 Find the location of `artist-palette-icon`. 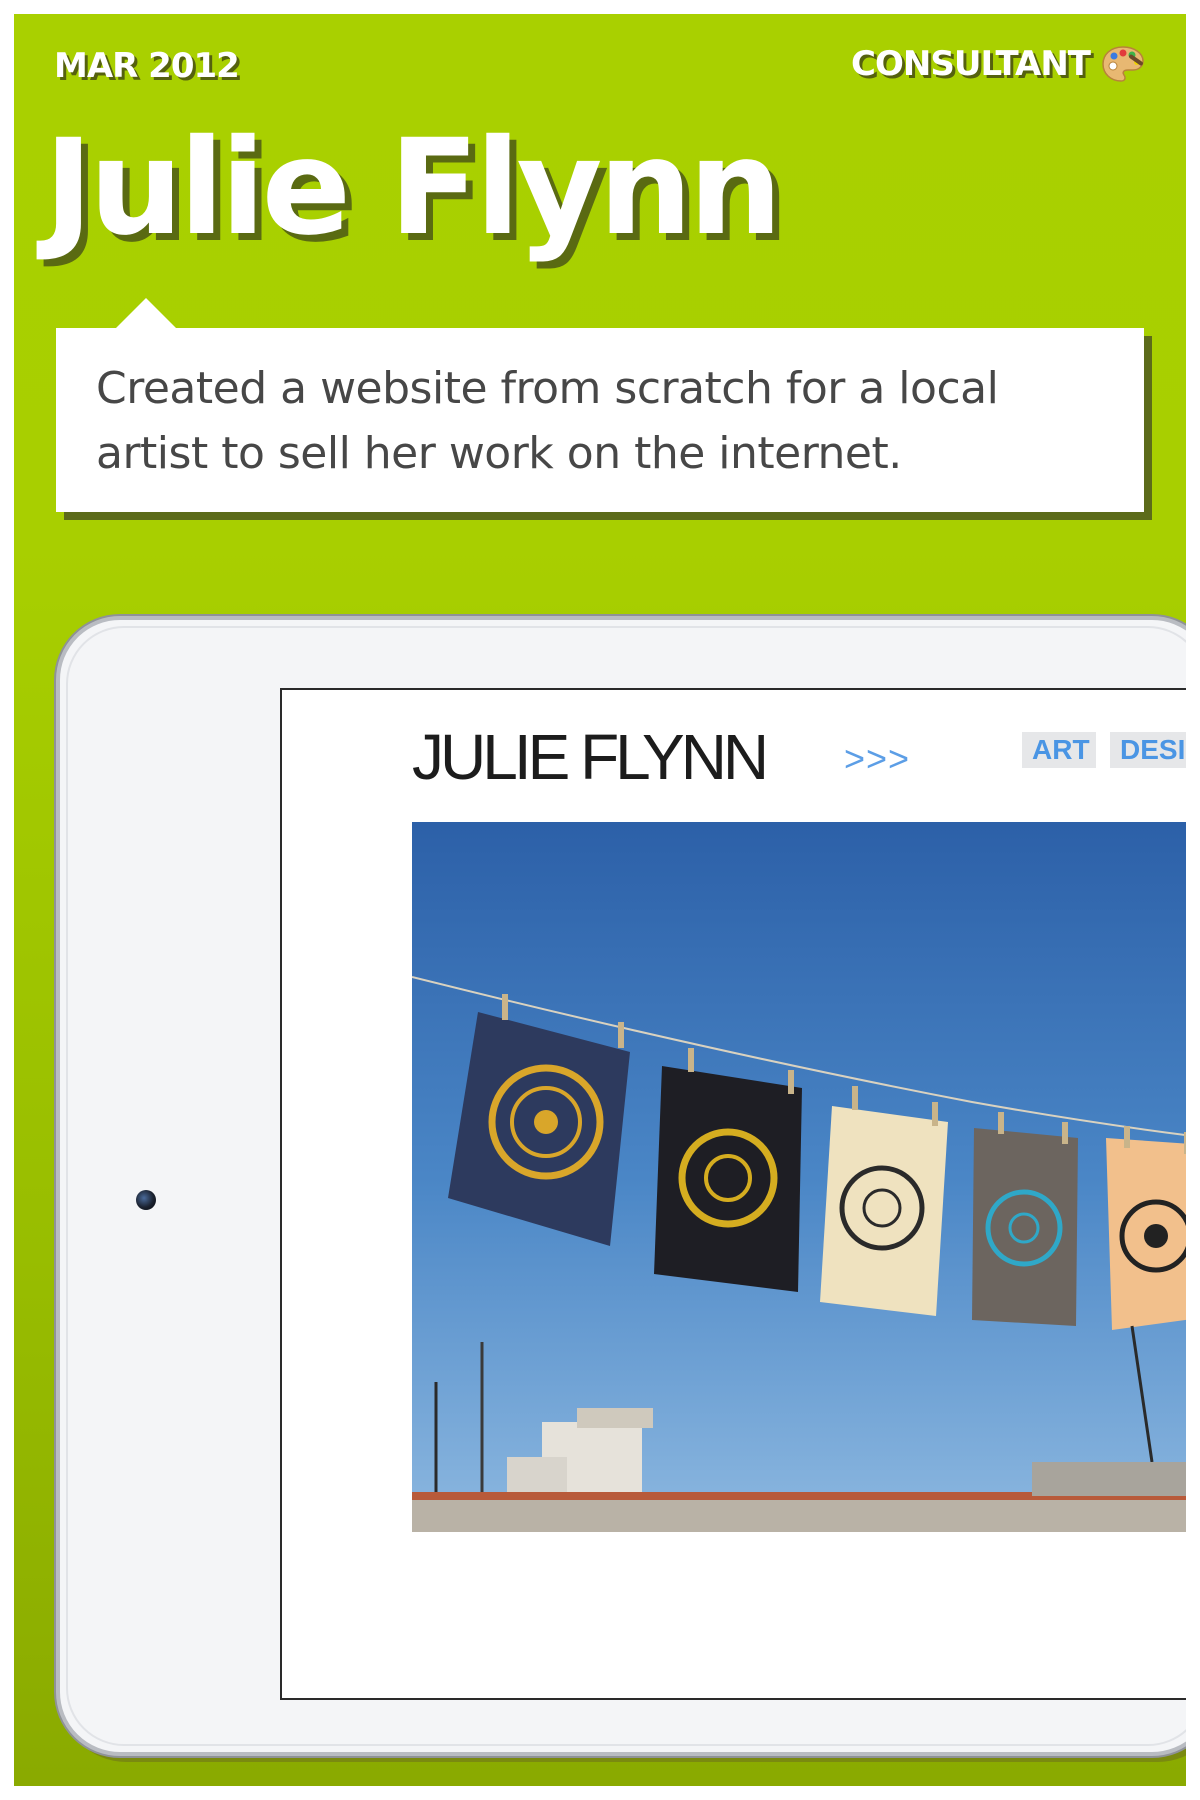

artist-palette-icon is located at coordinates (1123, 64).